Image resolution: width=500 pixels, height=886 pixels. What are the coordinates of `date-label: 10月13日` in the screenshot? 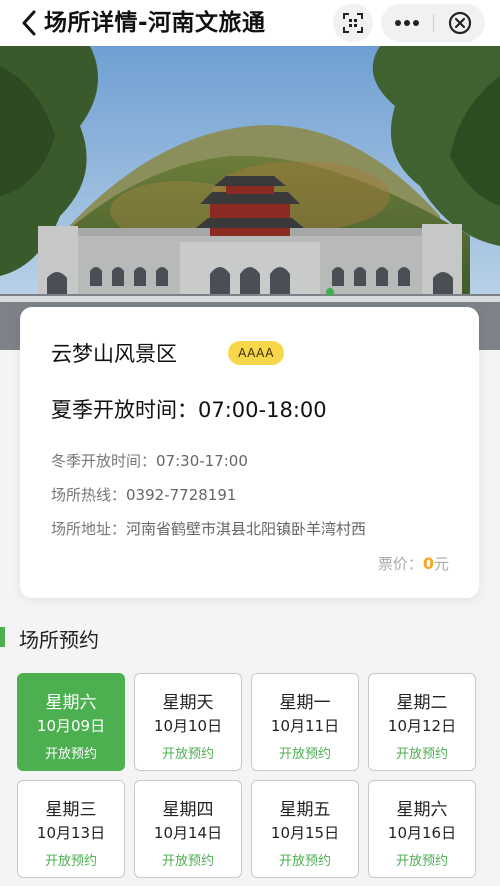 It's located at (71, 833).